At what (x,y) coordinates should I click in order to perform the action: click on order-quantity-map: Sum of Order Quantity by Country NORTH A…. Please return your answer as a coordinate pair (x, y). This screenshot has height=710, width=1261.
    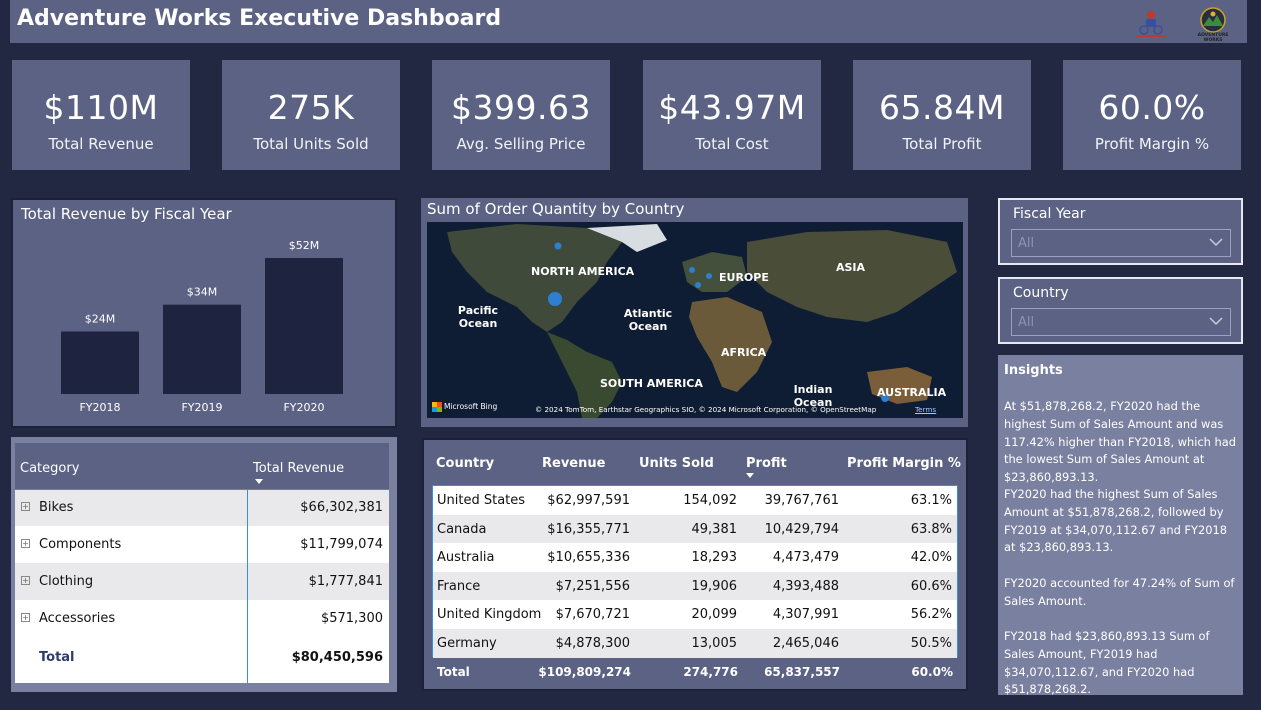
    Looking at the image, I should click on (694, 312).